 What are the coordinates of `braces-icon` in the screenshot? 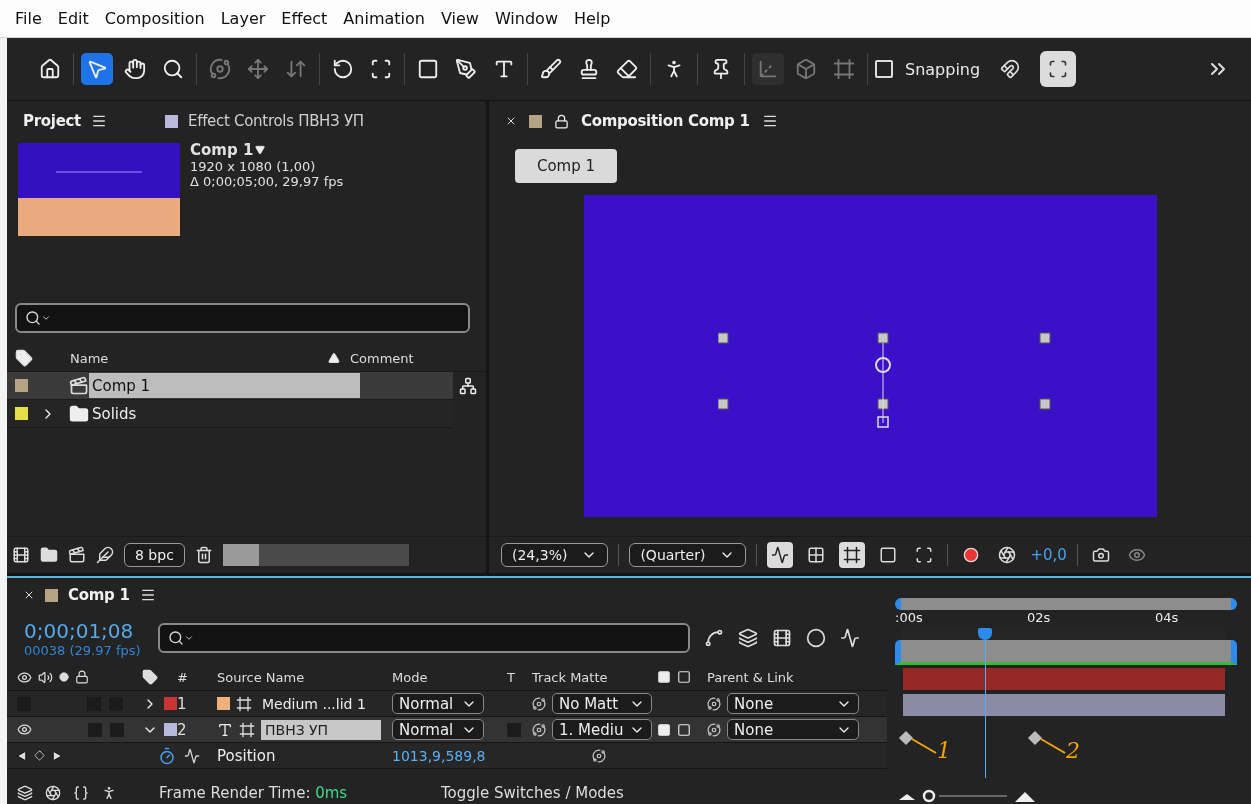 It's located at (81, 793).